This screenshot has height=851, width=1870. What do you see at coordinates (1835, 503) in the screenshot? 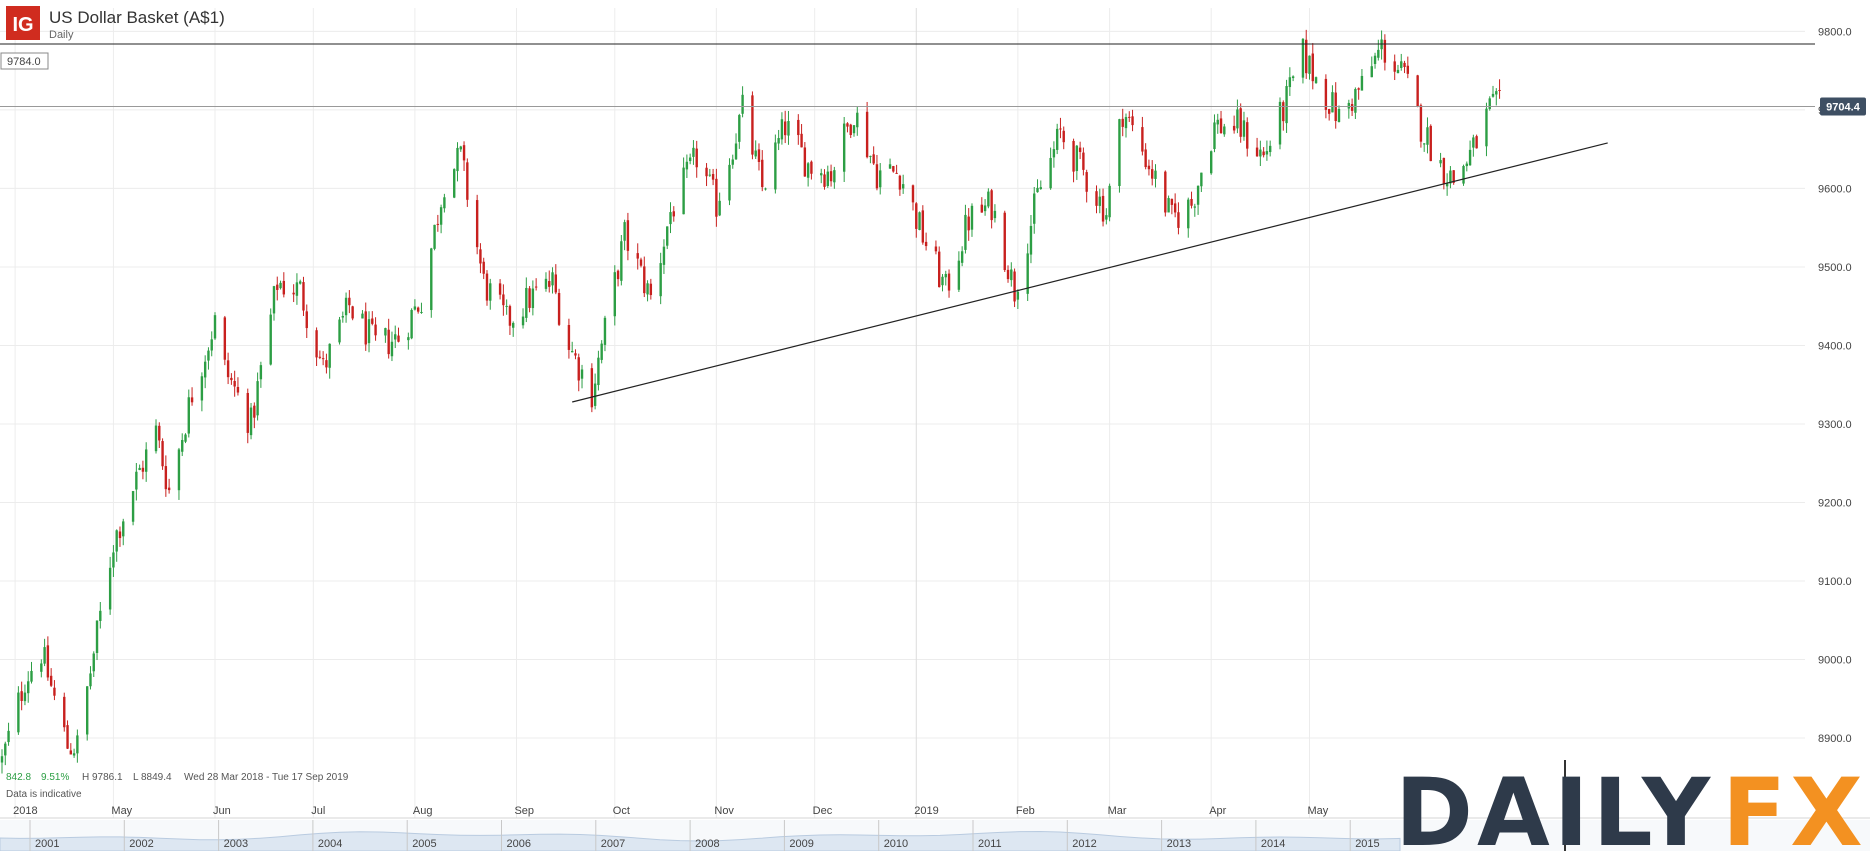
I see `y-tick-label: 9200.0` at bounding box center [1835, 503].